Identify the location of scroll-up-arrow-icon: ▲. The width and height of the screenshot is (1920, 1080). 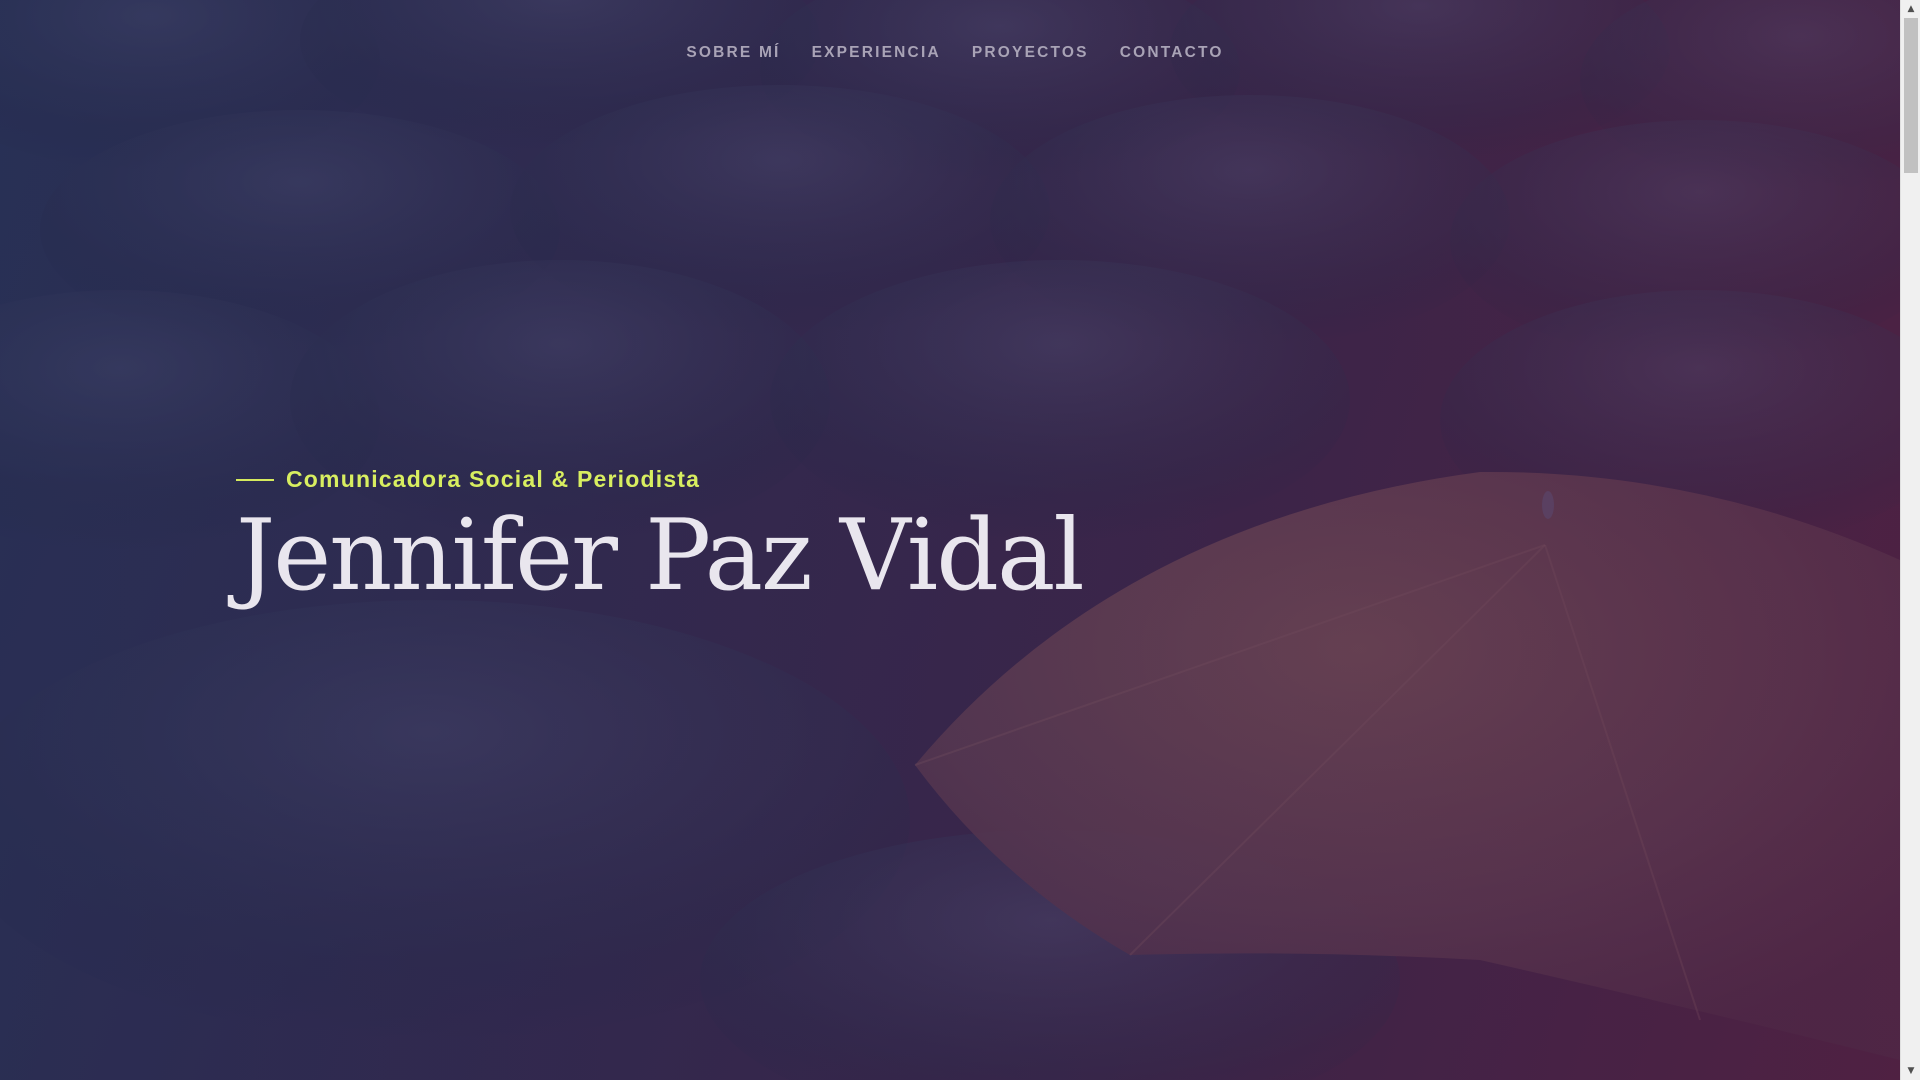
(1910, 9).